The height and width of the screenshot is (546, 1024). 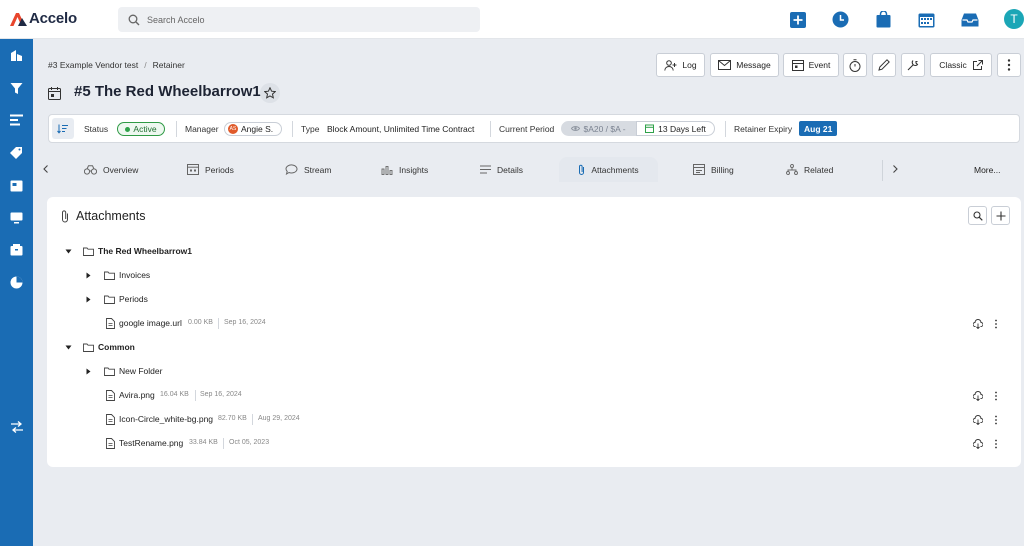 I want to click on tab-periods: Periods, so click(x=210, y=169).